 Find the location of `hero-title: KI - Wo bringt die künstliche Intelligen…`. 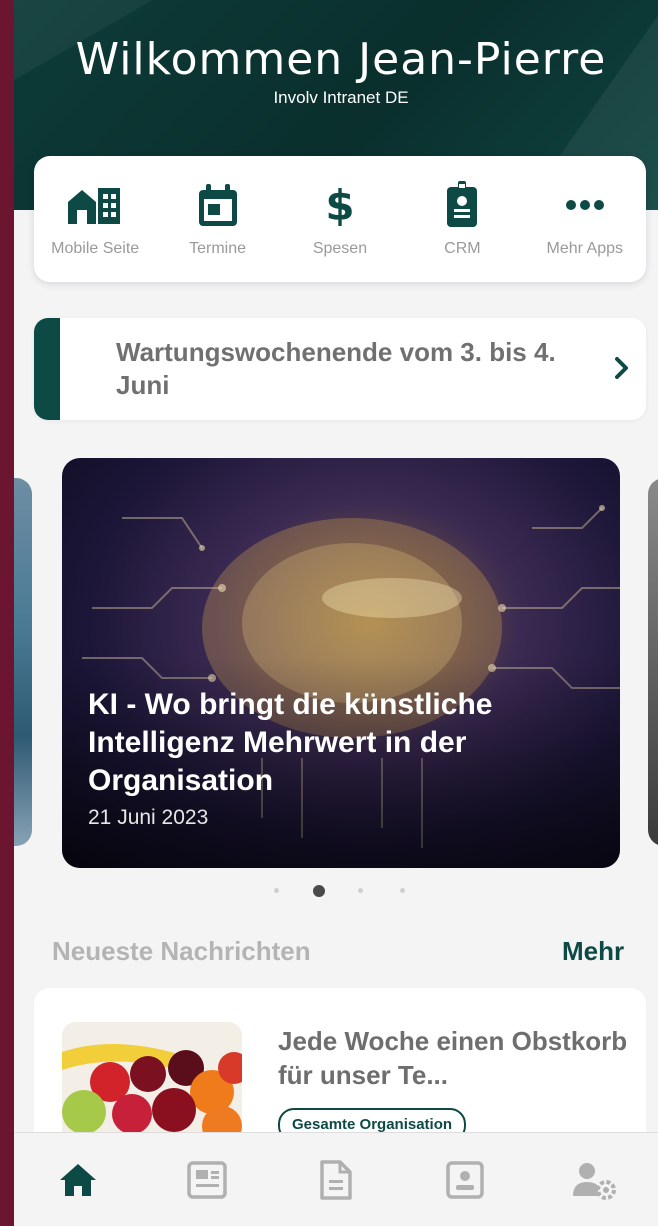

hero-title: KI - Wo bringt die künstliche Intelligen… is located at coordinates (290, 742).